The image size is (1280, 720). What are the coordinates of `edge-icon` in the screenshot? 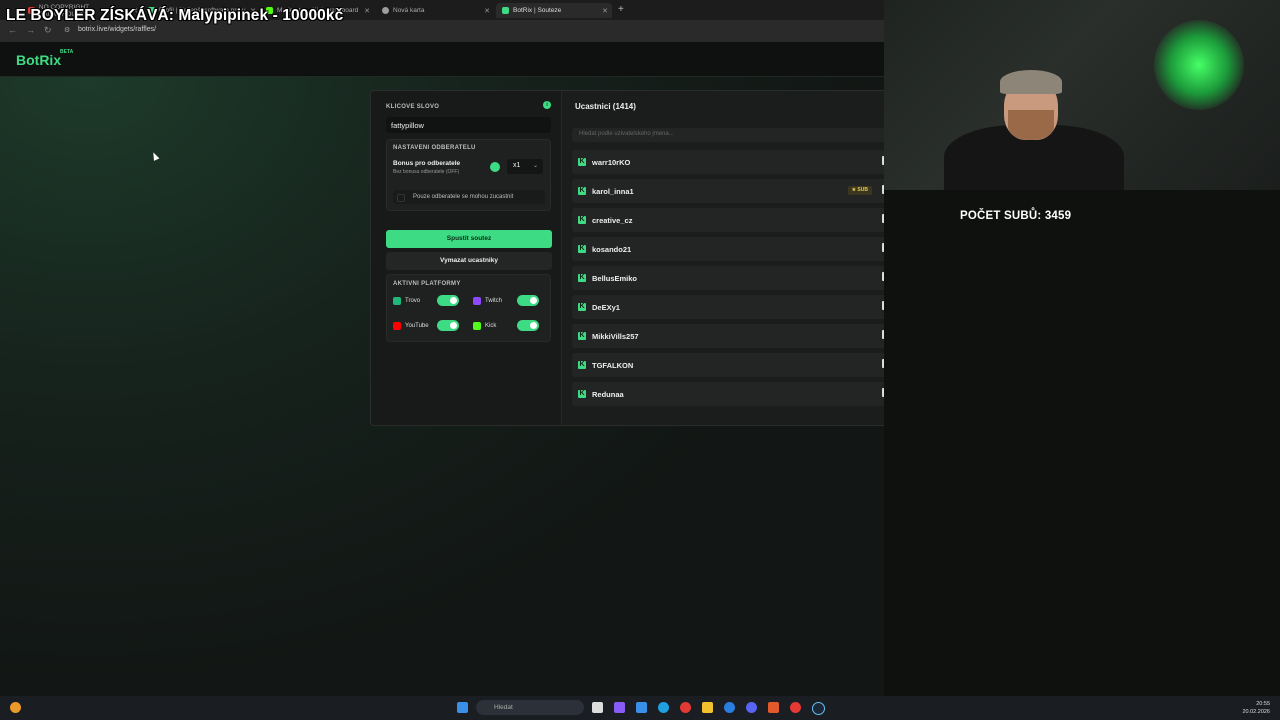 It's located at (663, 707).